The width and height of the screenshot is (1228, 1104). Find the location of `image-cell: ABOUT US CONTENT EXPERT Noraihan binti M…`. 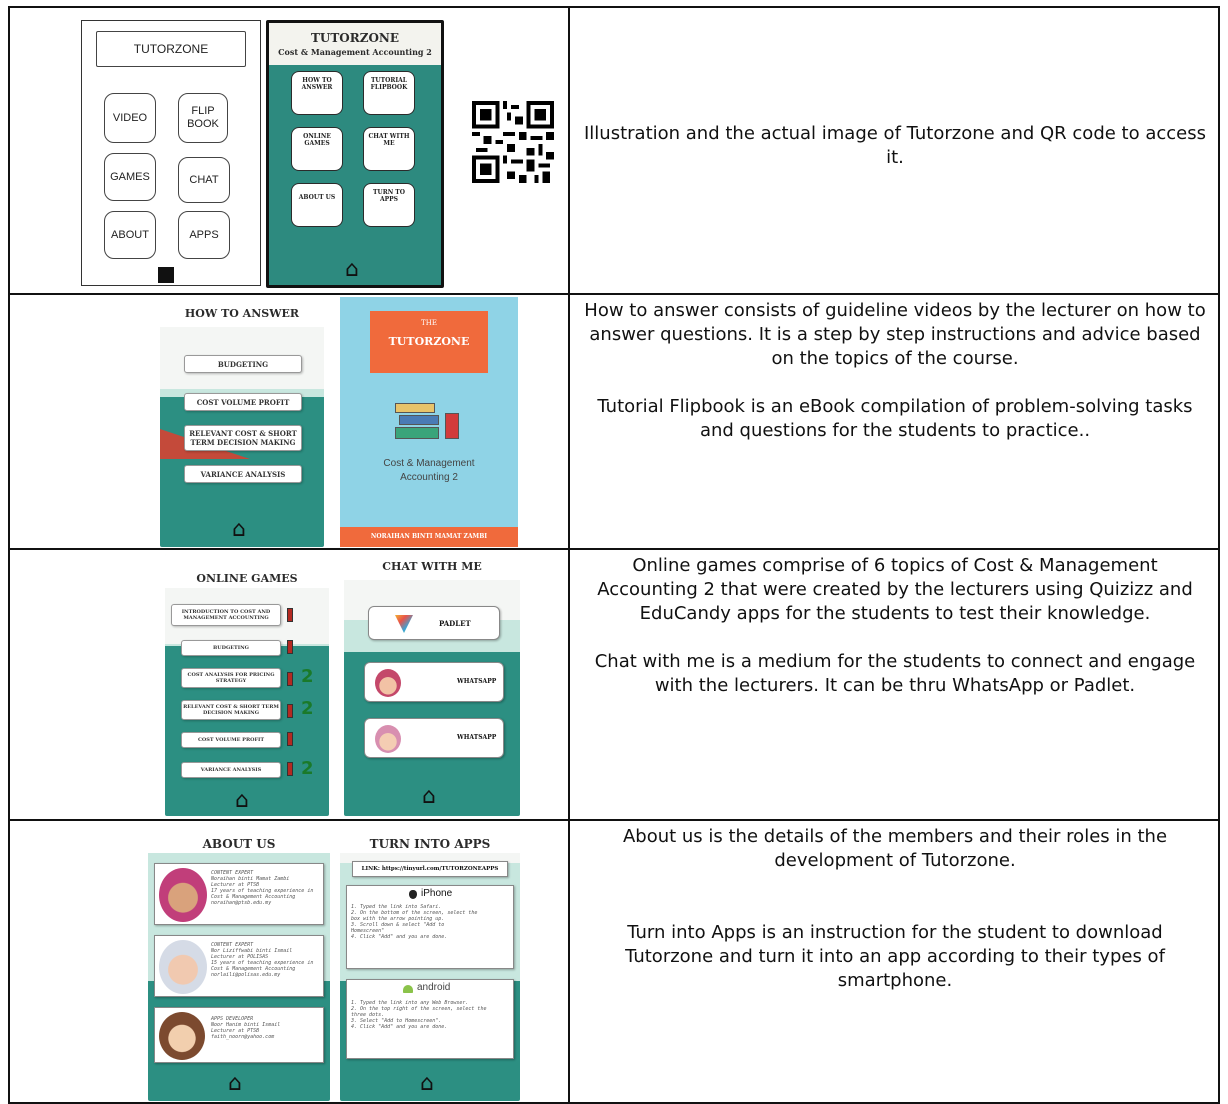

image-cell: ABOUT US CONTENT EXPERT Noraihan binti M… is located at coordinates (289, 961).